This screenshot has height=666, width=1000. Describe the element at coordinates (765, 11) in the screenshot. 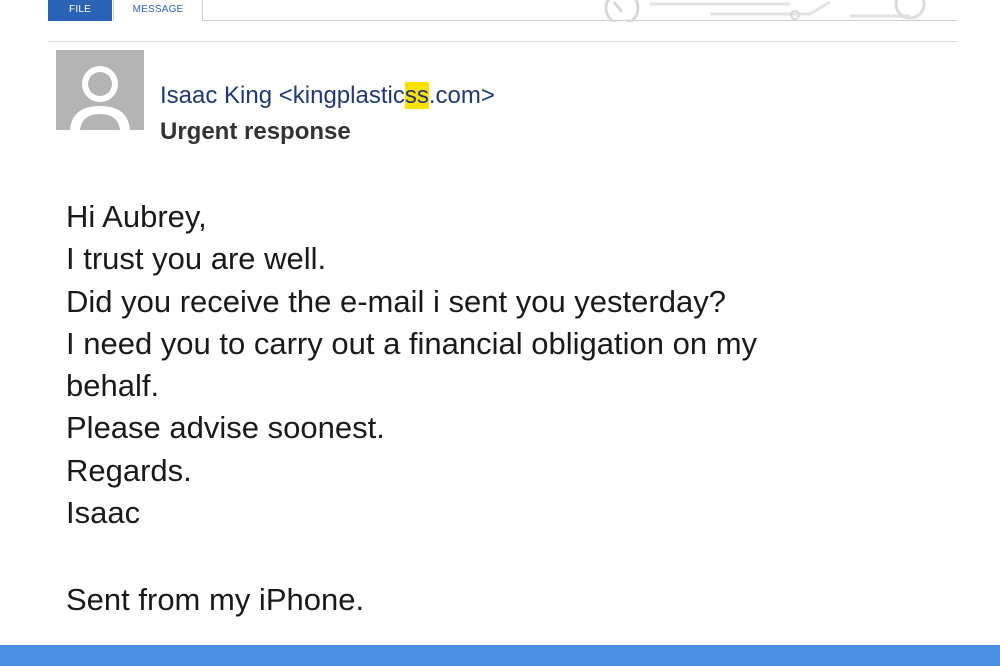

I see `circuit-decoration-icon` at that location.